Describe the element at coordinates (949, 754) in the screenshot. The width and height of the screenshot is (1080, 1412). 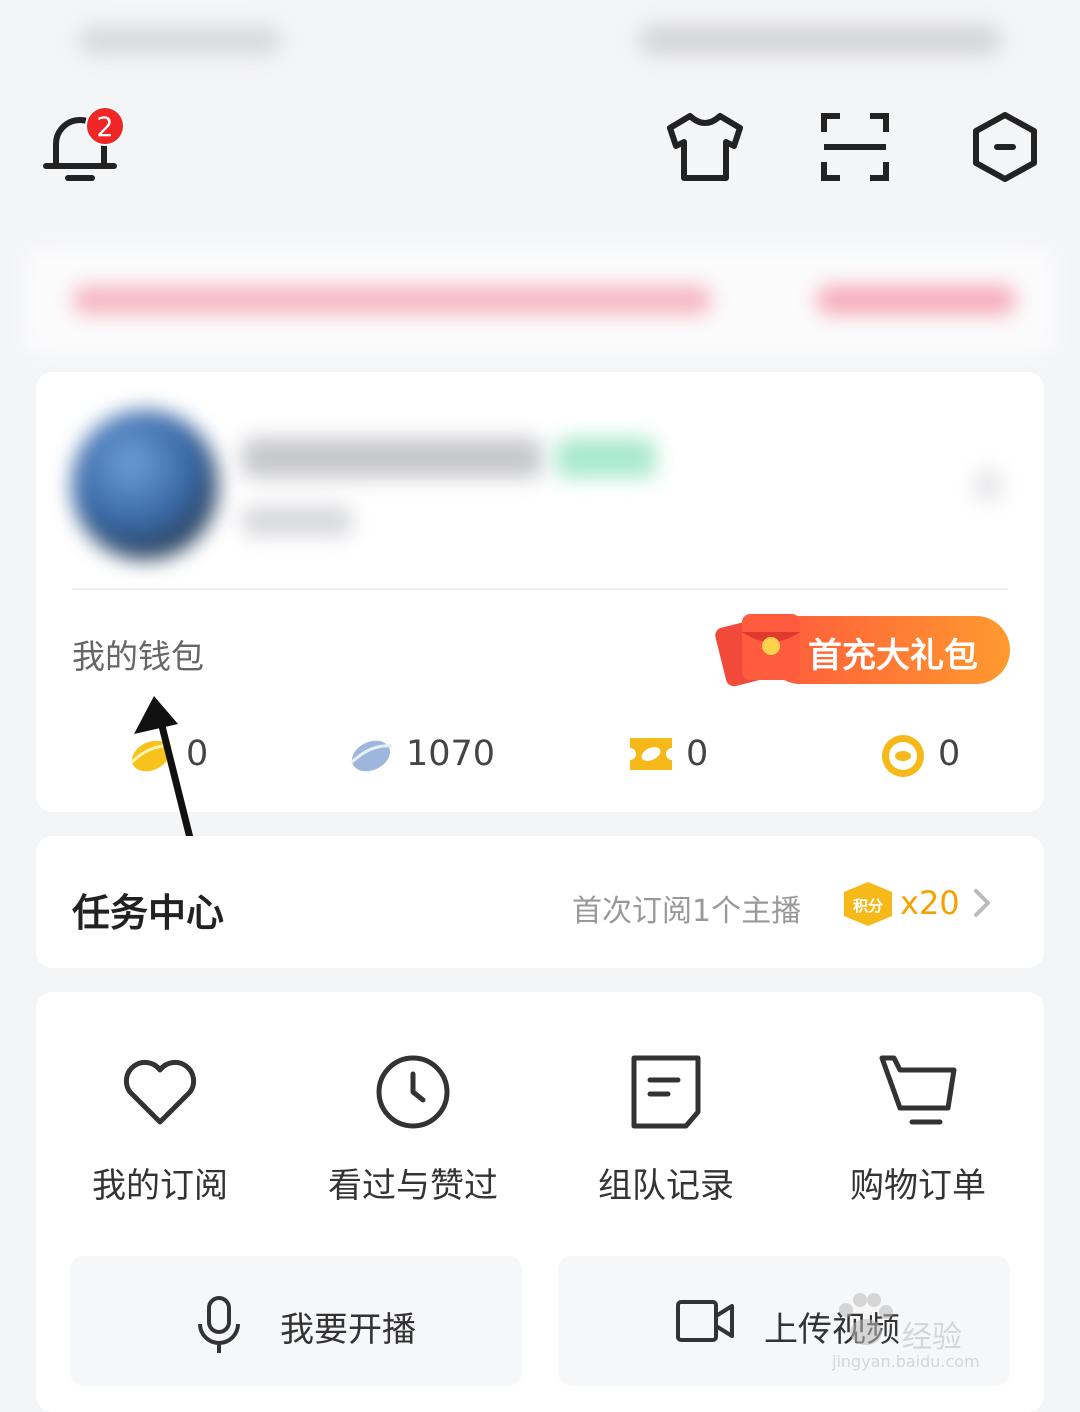
I see `coin-value: 0` at that location.